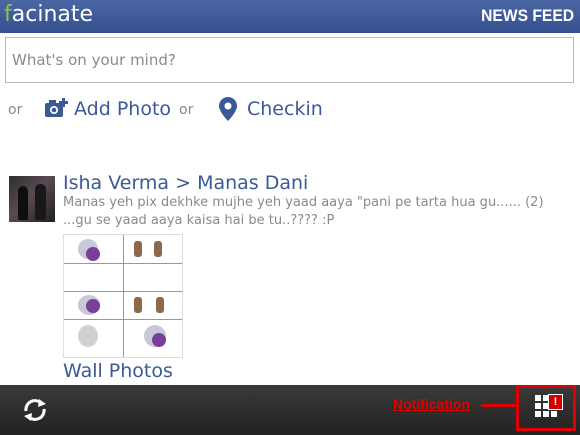 The width and height of the screenshot is (580, 435). Describe the element at coordinates (123, 296) in the screenshot. I see `post-photo` at that location.